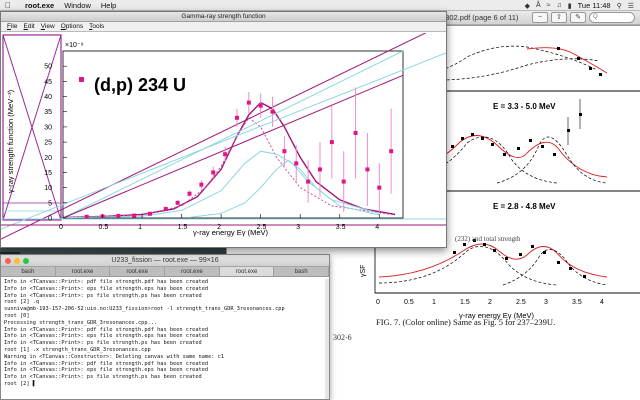  Describe the element at coordinates (48, 127) in the screenshot. I see `y-tick-label: 30` at that location.